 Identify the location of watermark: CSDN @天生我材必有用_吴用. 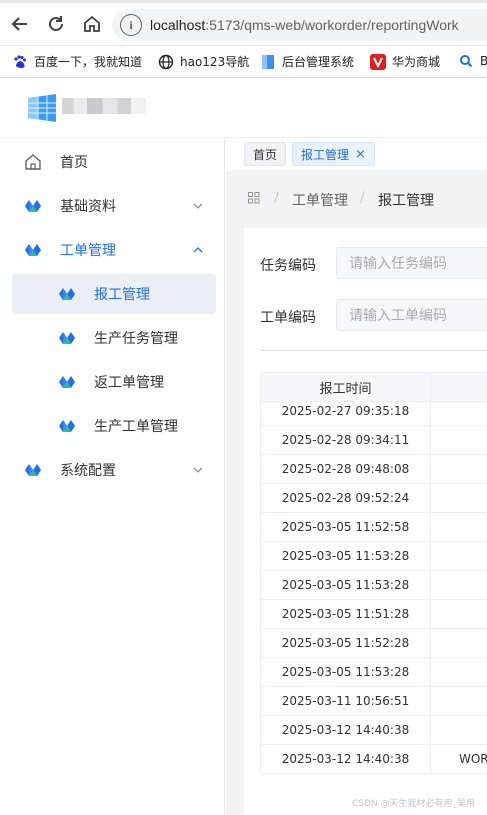
(414, 804).